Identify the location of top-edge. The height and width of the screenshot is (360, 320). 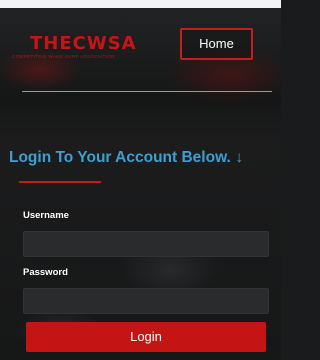
(140, 4).